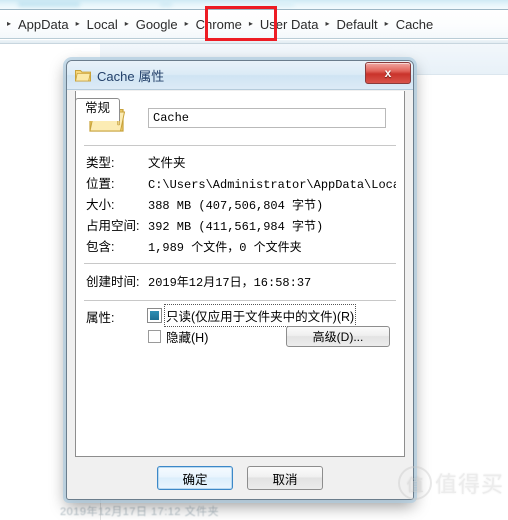 The width and height of the screenshot is (508, 520). I want to click on created-table: 创建时间: 2019年12月17日，16:58:37, so click(240, 281).